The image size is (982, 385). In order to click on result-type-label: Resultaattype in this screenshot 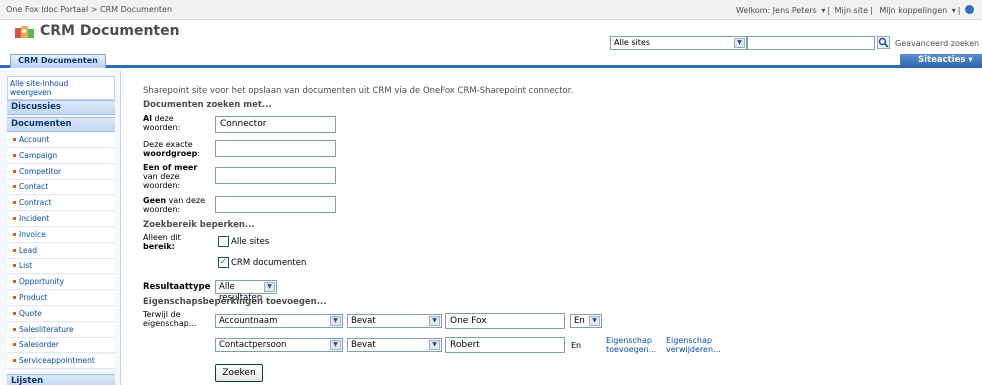, I will do `click(177, 287)`.